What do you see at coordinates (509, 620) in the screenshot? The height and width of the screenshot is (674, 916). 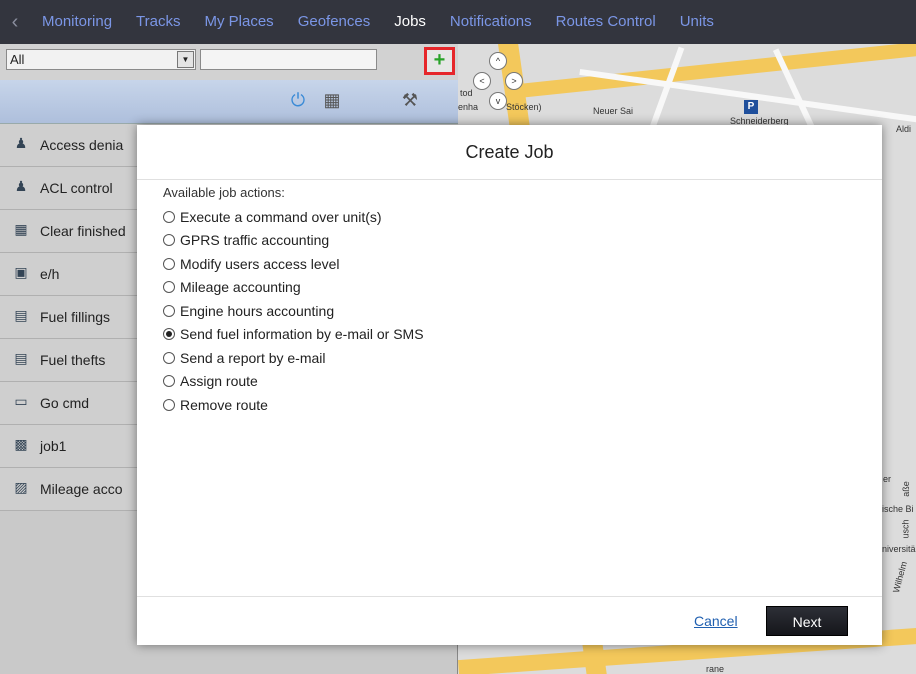 I see `dialog-footer: Cancel Next` at bounding box center [509, 620].